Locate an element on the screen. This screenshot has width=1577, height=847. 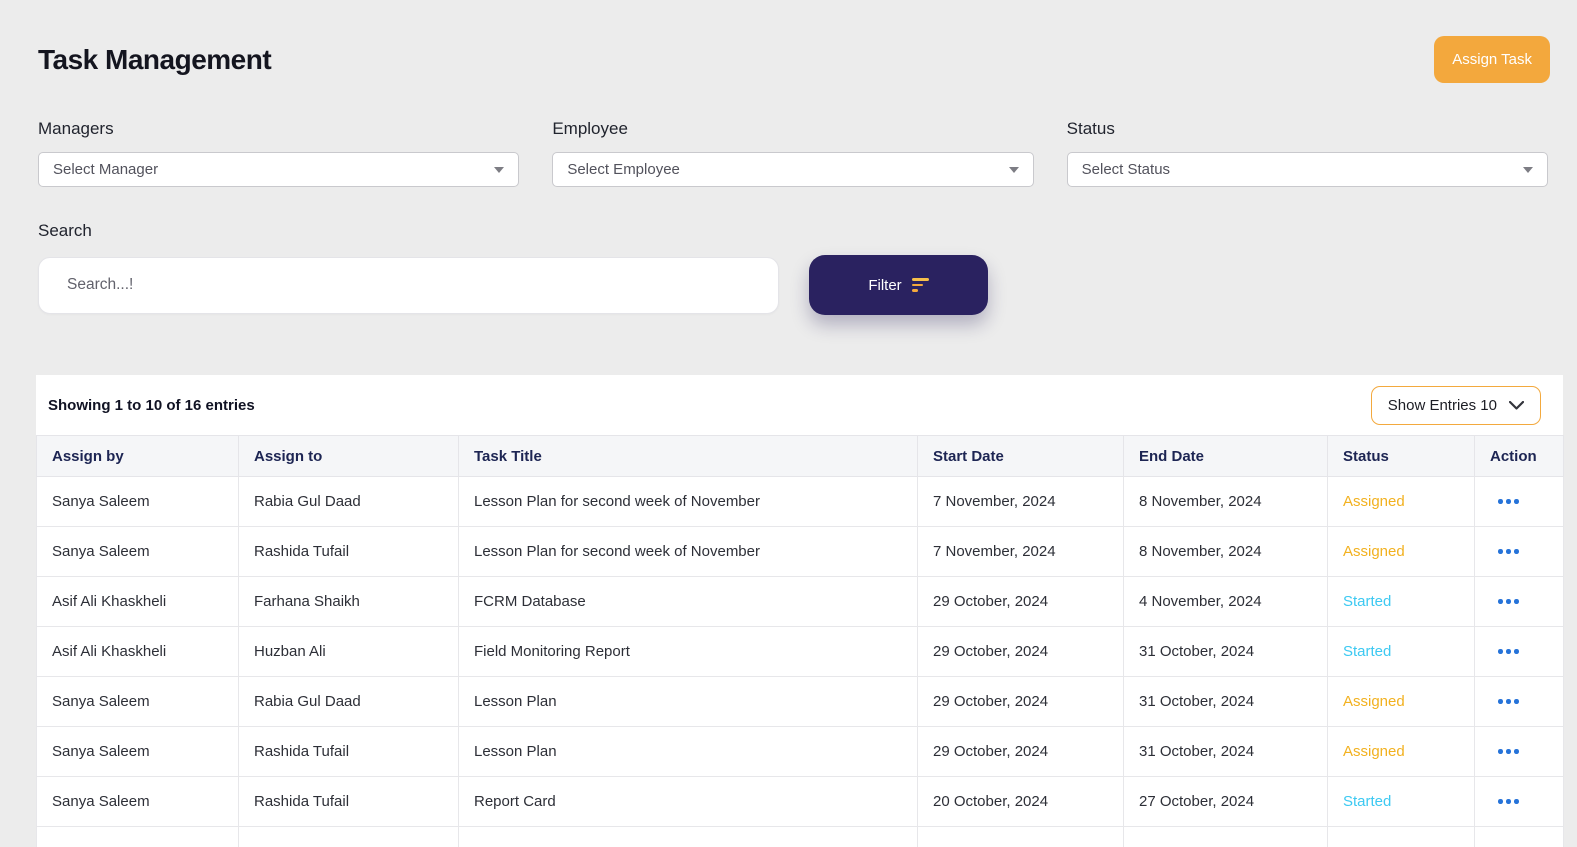
cell-task-title: Field Monitoring Report is located at coordinates (688, 651).